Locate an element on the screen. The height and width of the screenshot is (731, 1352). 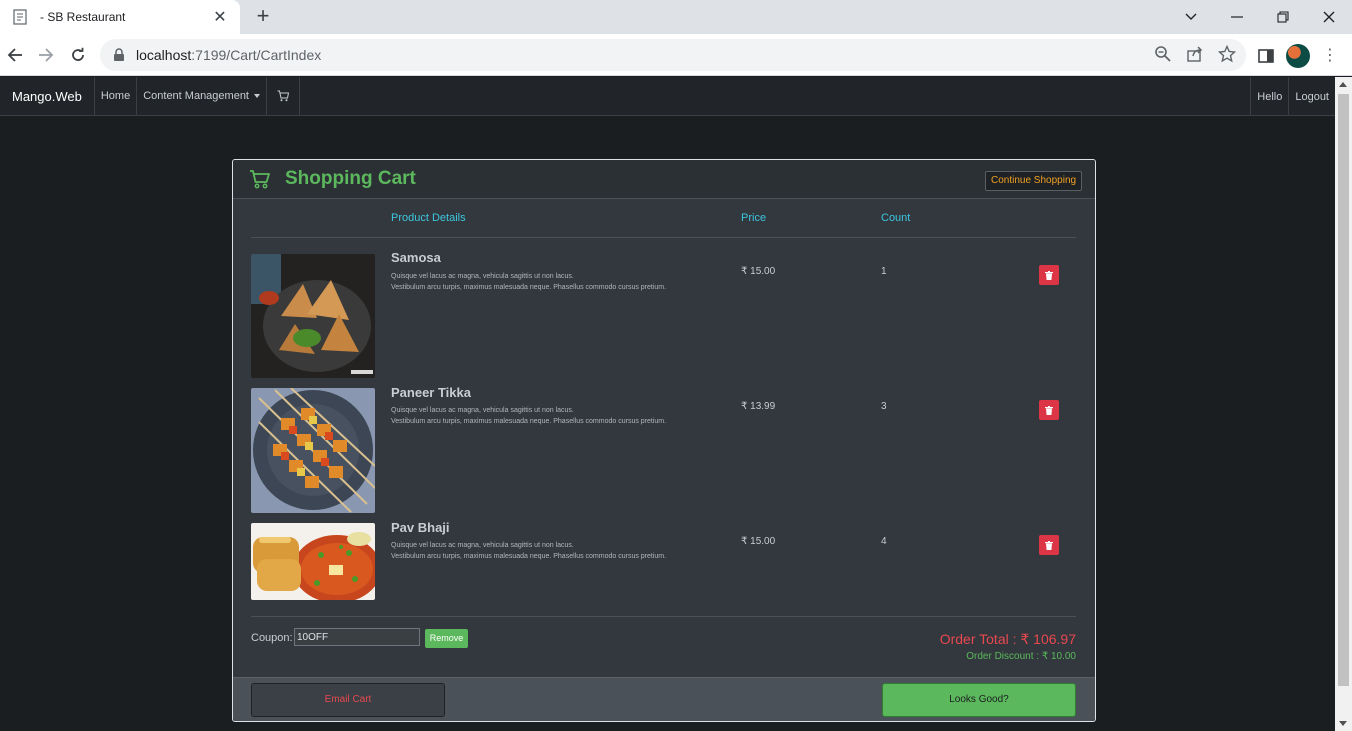
brand-link: Mango.Web is located at coordinates (47, 96).